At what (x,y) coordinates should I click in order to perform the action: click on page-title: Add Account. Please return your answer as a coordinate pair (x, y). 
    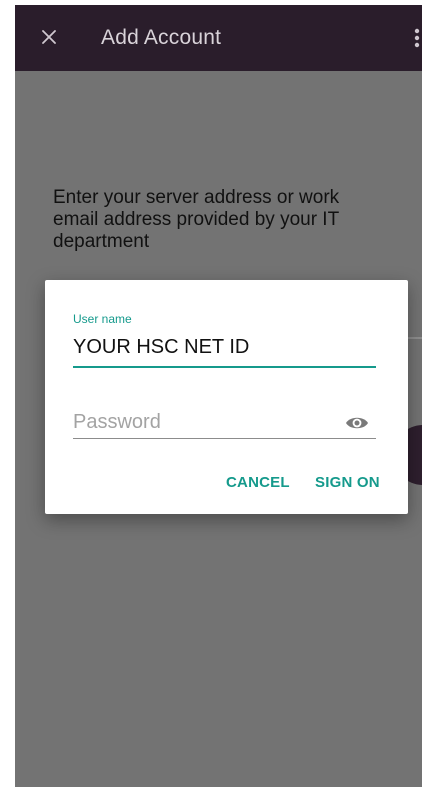
    Looking at the image, I should click on (161, 37).